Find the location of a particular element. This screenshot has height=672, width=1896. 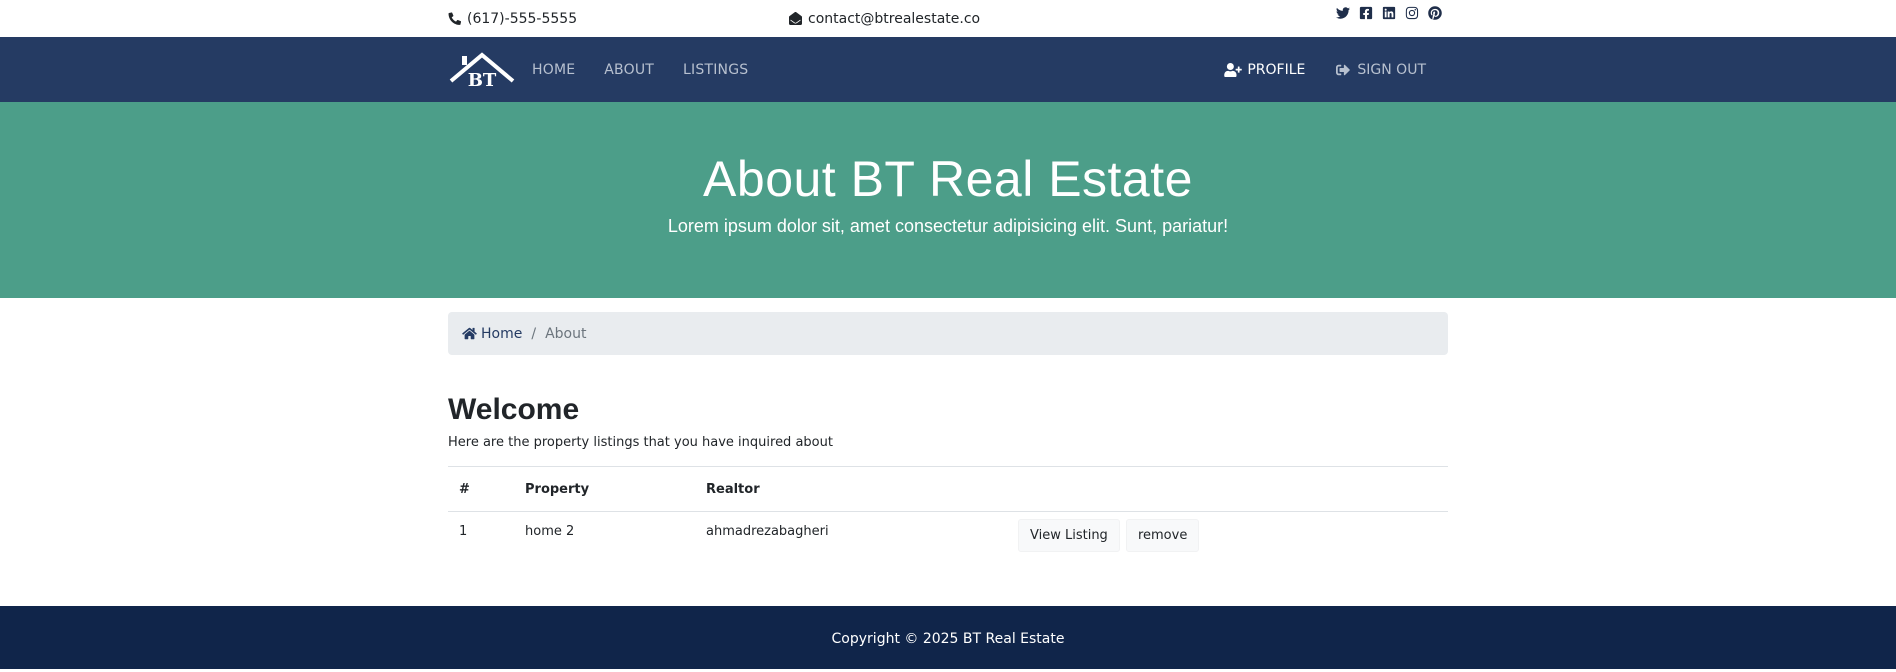

breadcrumb-current: About is located at coordinates (566, 333).